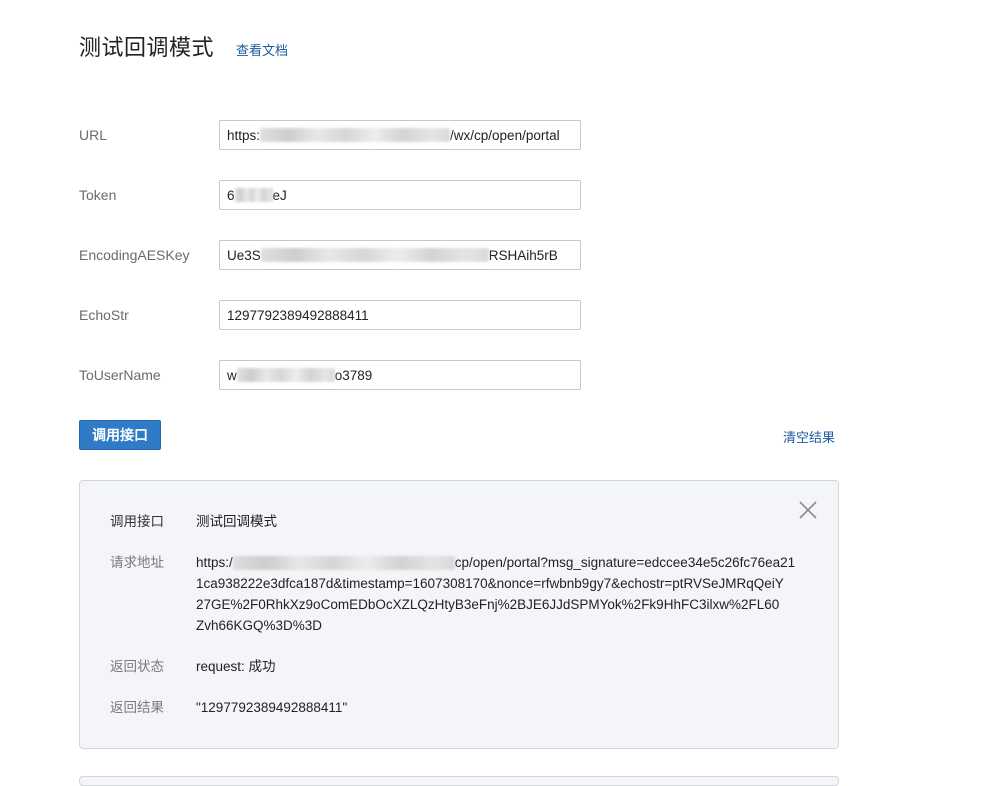 The height and width of the screenshot is (786, 1001). What do you see at coordinates (523, 255) in the screenshot?
I see `aeskey-value-suffix: RSHAih5rB` at bounding box center [523, 255].